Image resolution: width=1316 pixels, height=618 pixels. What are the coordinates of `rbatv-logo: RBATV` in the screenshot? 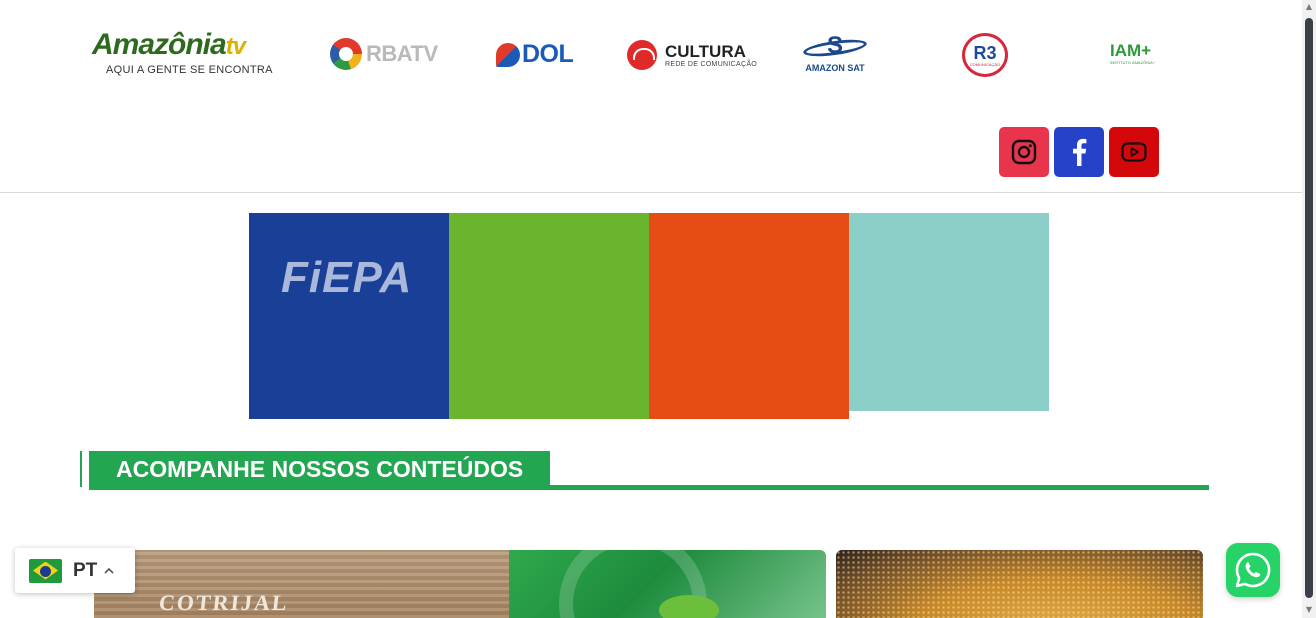 It's located at (384, 54).